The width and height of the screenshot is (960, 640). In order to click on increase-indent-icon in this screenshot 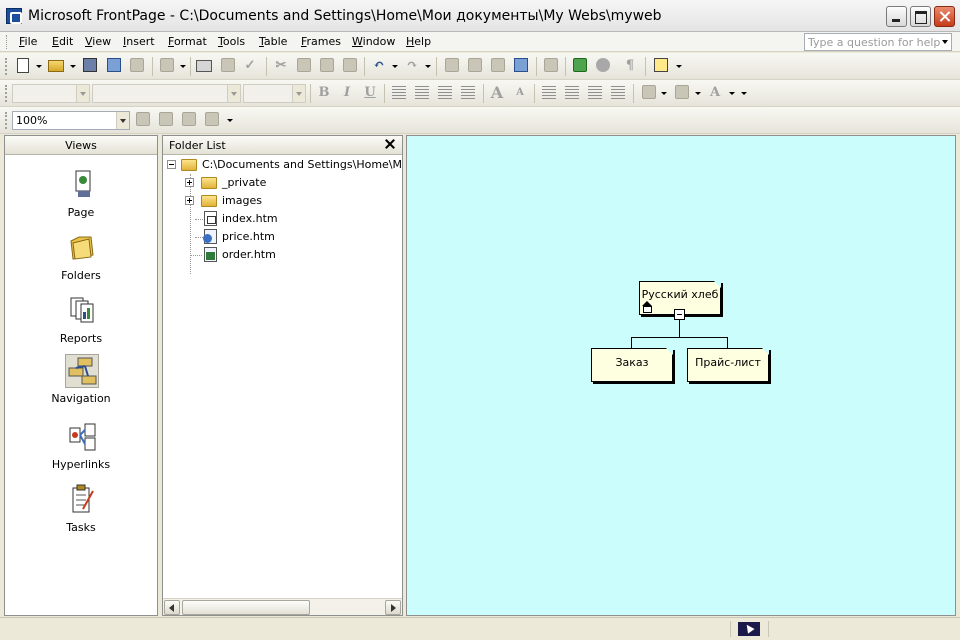, I will do `click(618, 92)`.